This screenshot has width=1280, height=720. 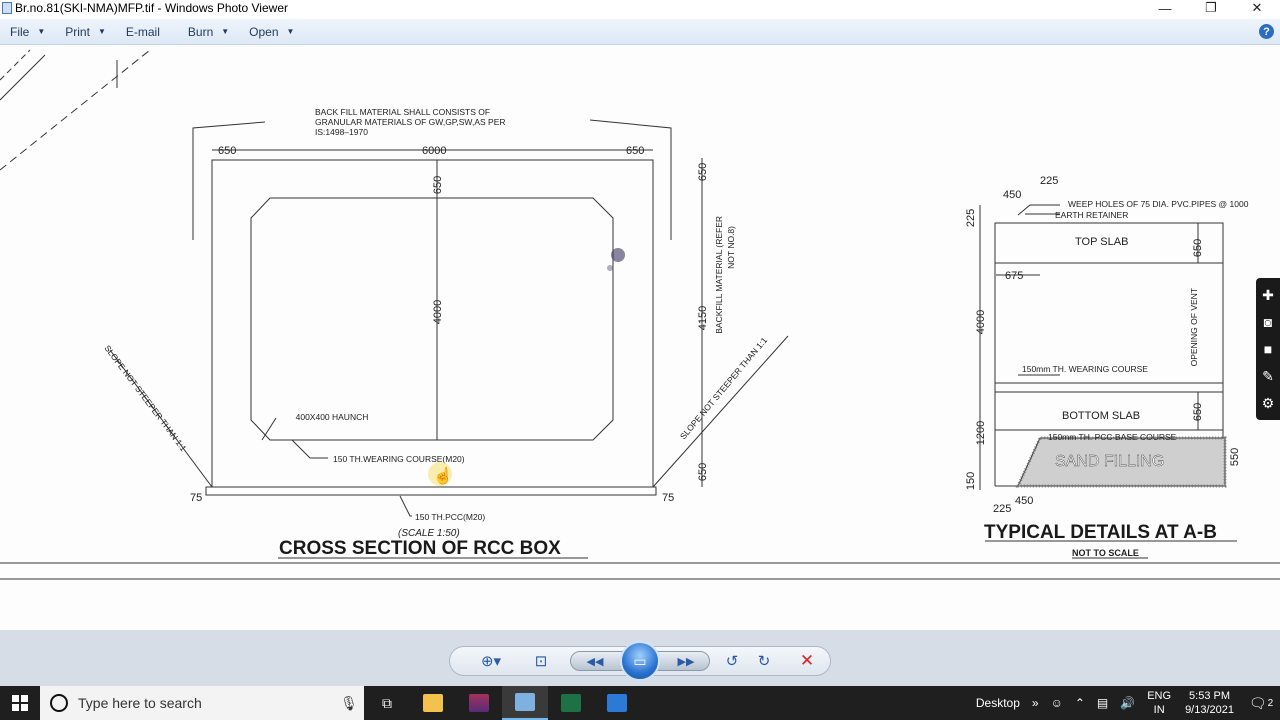 I want to click on dim-4150: 4150, so click(x=703, y=318).